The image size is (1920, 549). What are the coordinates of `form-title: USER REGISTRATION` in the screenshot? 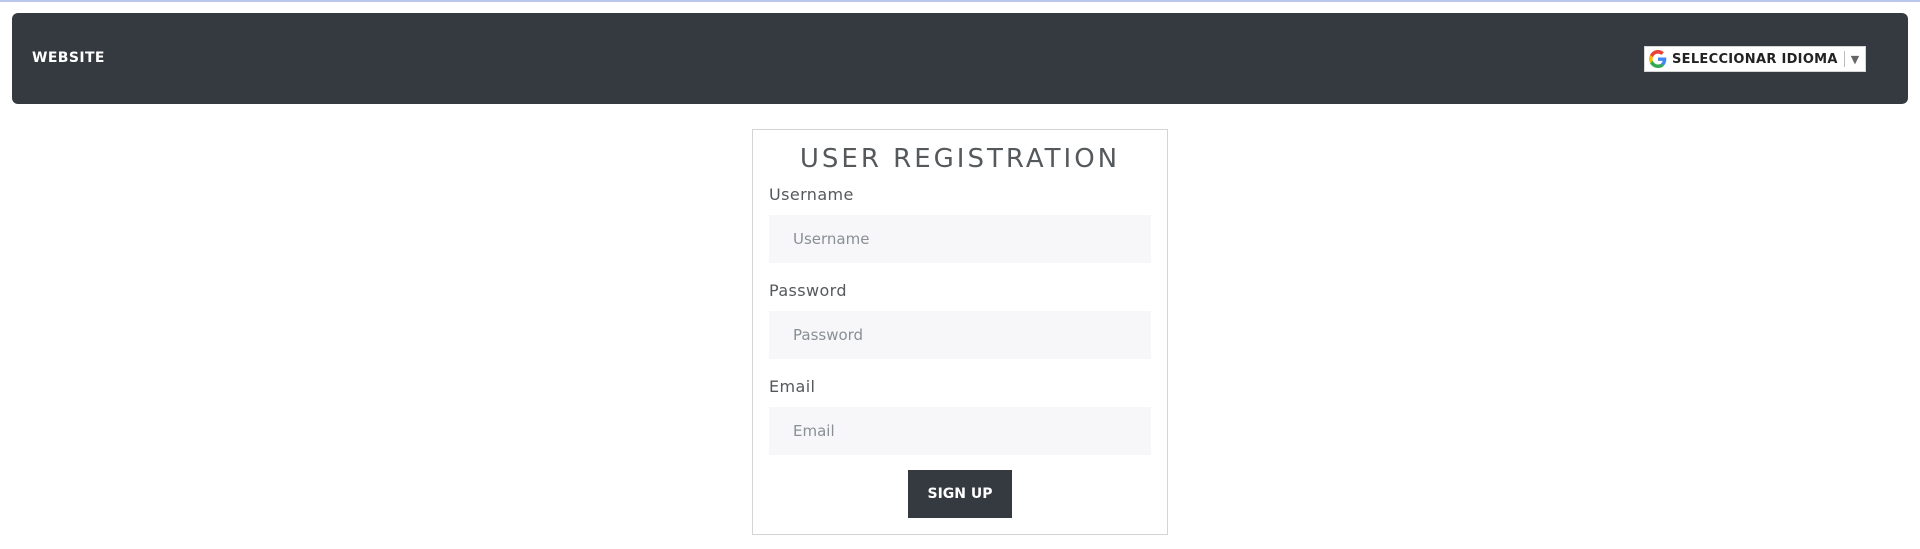 It's located at (960, 159).